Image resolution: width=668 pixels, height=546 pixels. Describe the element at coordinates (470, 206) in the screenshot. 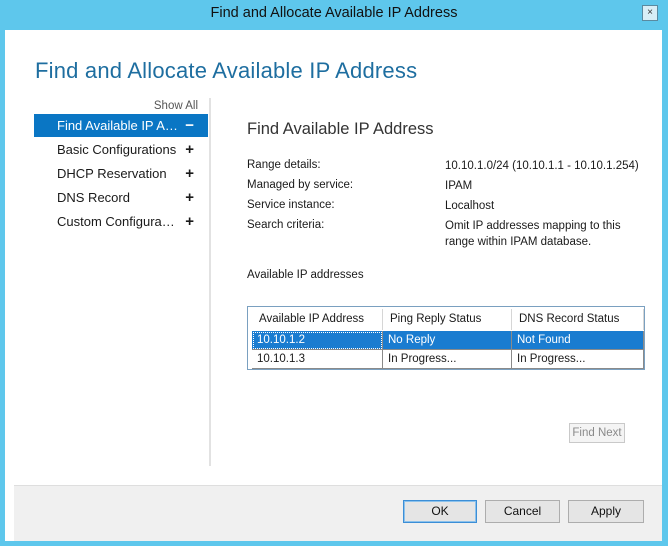

I see `service-instance-value: Localhost` at that location.